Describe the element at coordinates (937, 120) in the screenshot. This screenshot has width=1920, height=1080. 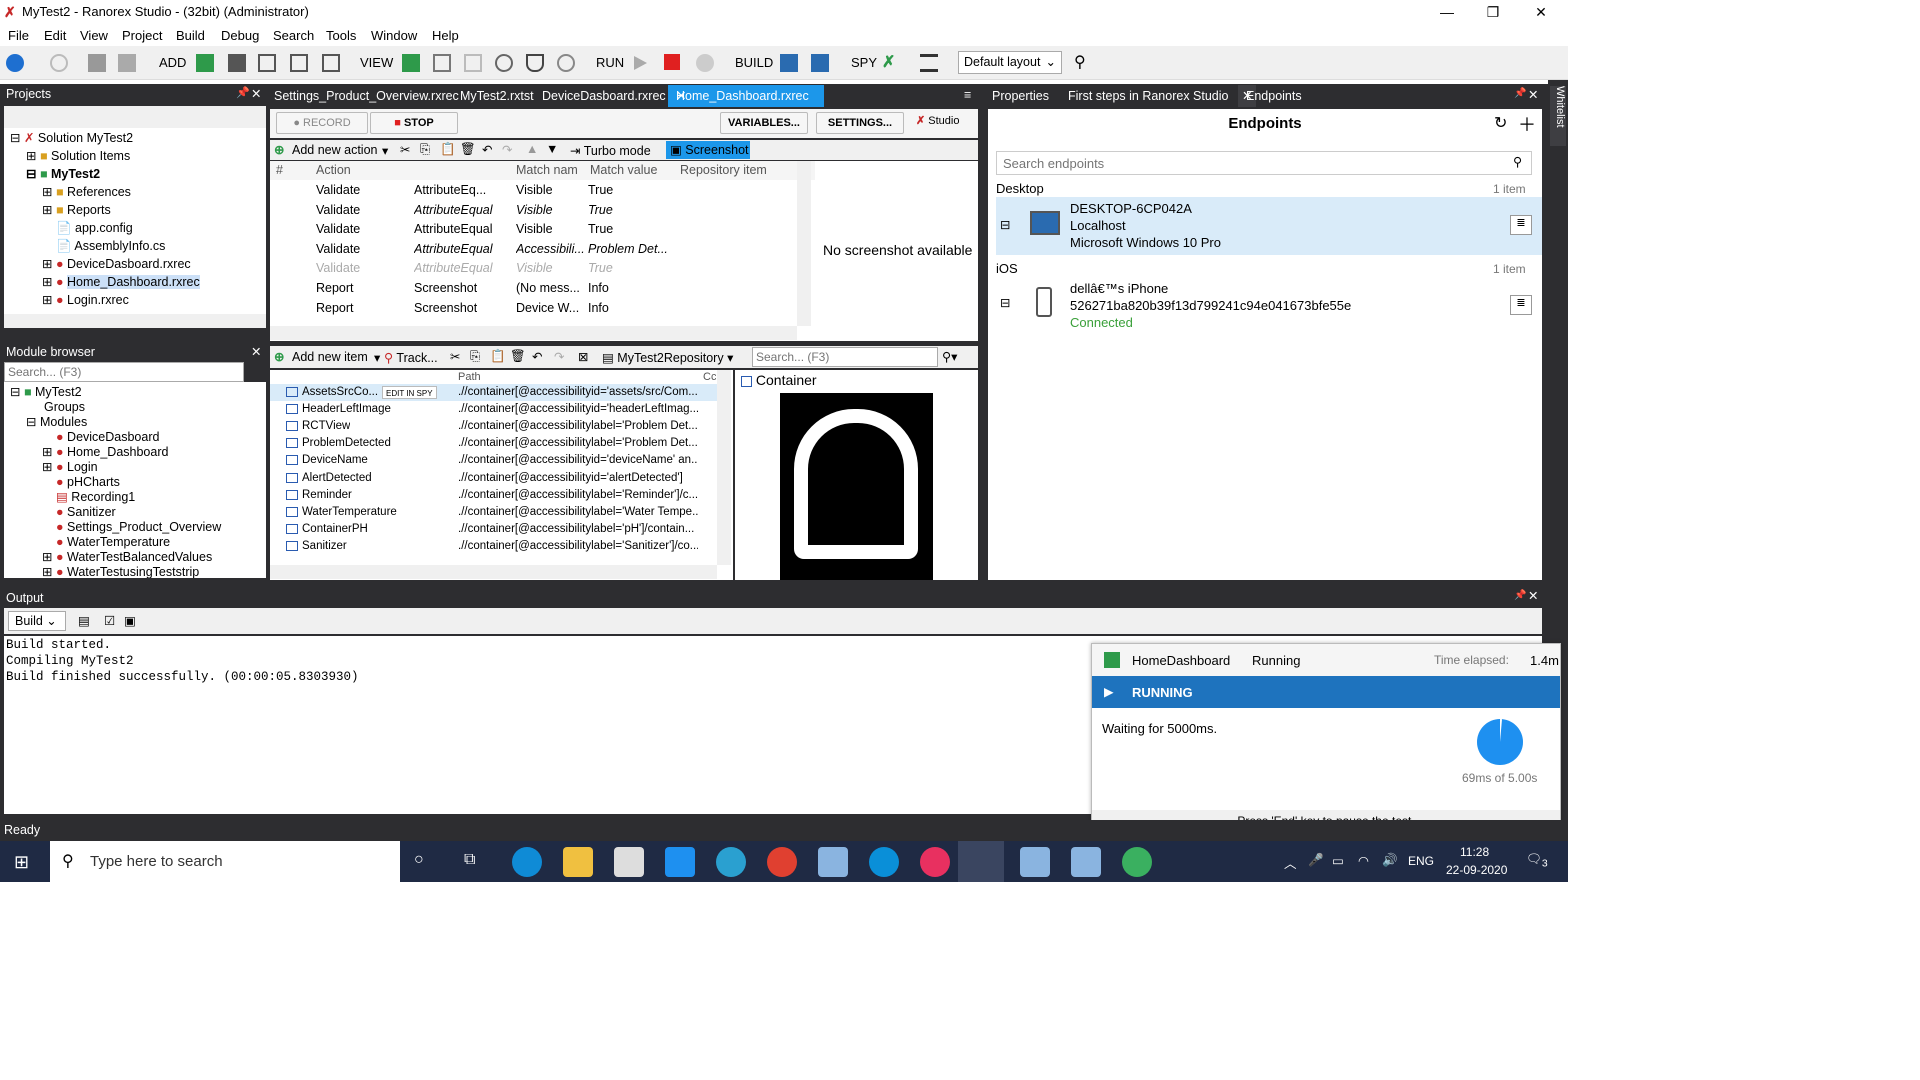
I see `studio-button: ✗ Studio` at that location.